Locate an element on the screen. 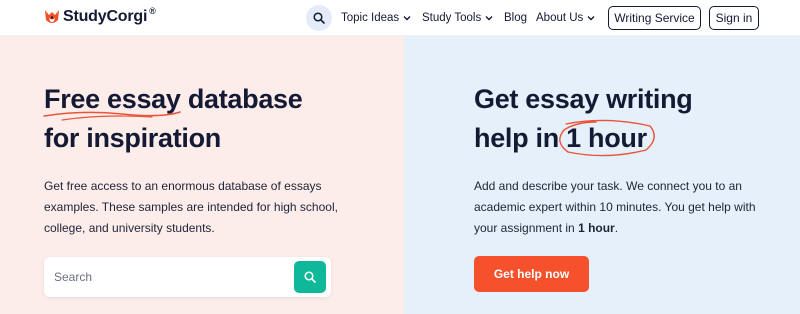 This screenshot has width=800, height=314. sign-in-button: Sign in is located at coordinates (734, 18).